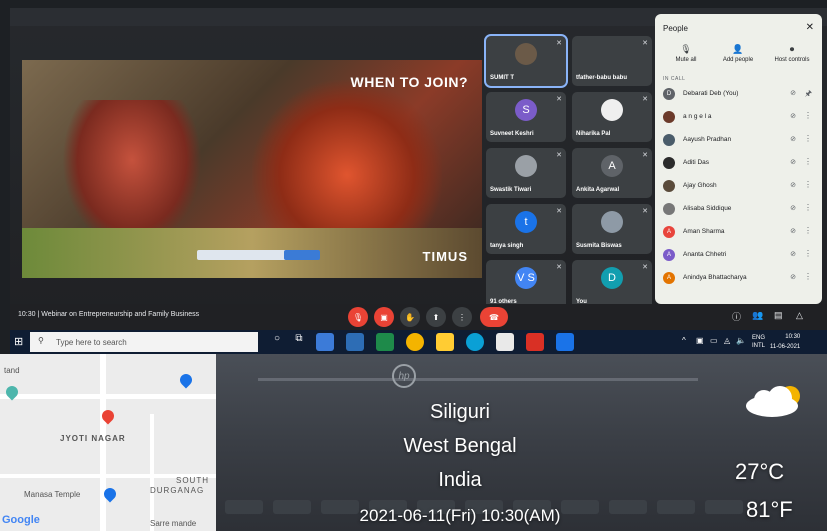  I want to click on url-strip, so click(478, 379).